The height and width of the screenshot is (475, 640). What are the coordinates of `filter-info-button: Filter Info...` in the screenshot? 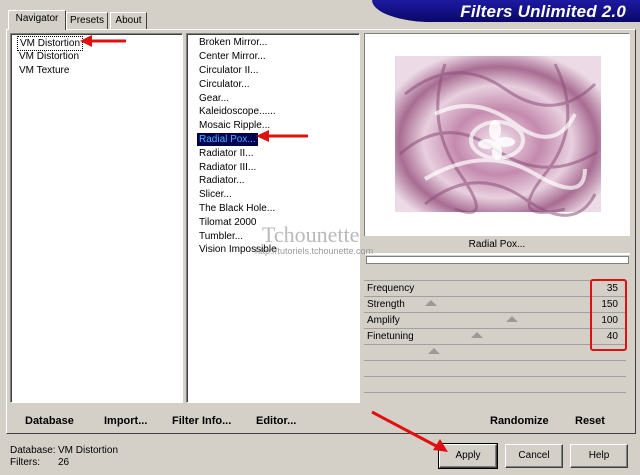 It's located at (201, 421).